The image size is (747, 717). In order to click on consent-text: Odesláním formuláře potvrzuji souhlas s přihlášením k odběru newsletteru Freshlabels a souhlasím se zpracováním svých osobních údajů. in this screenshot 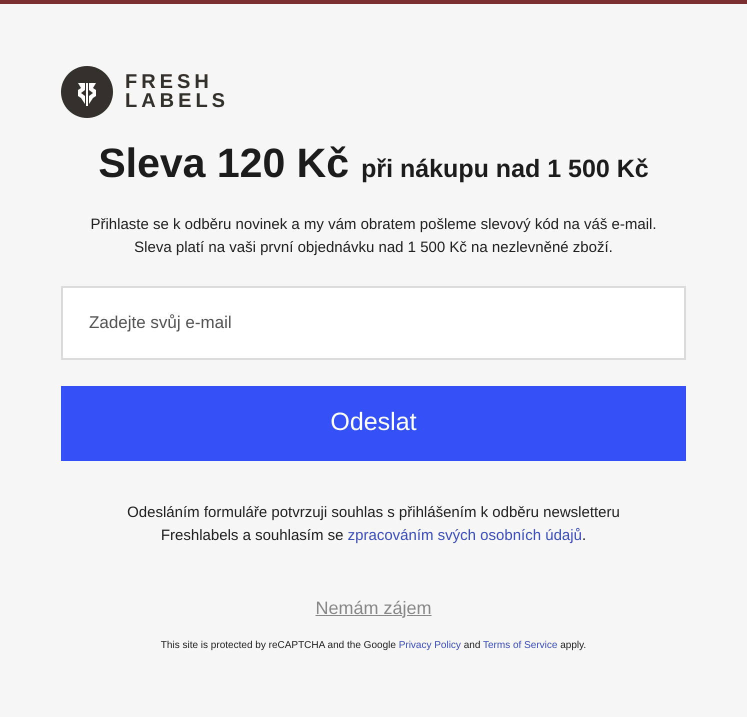, I will do `click(373, 524)`.